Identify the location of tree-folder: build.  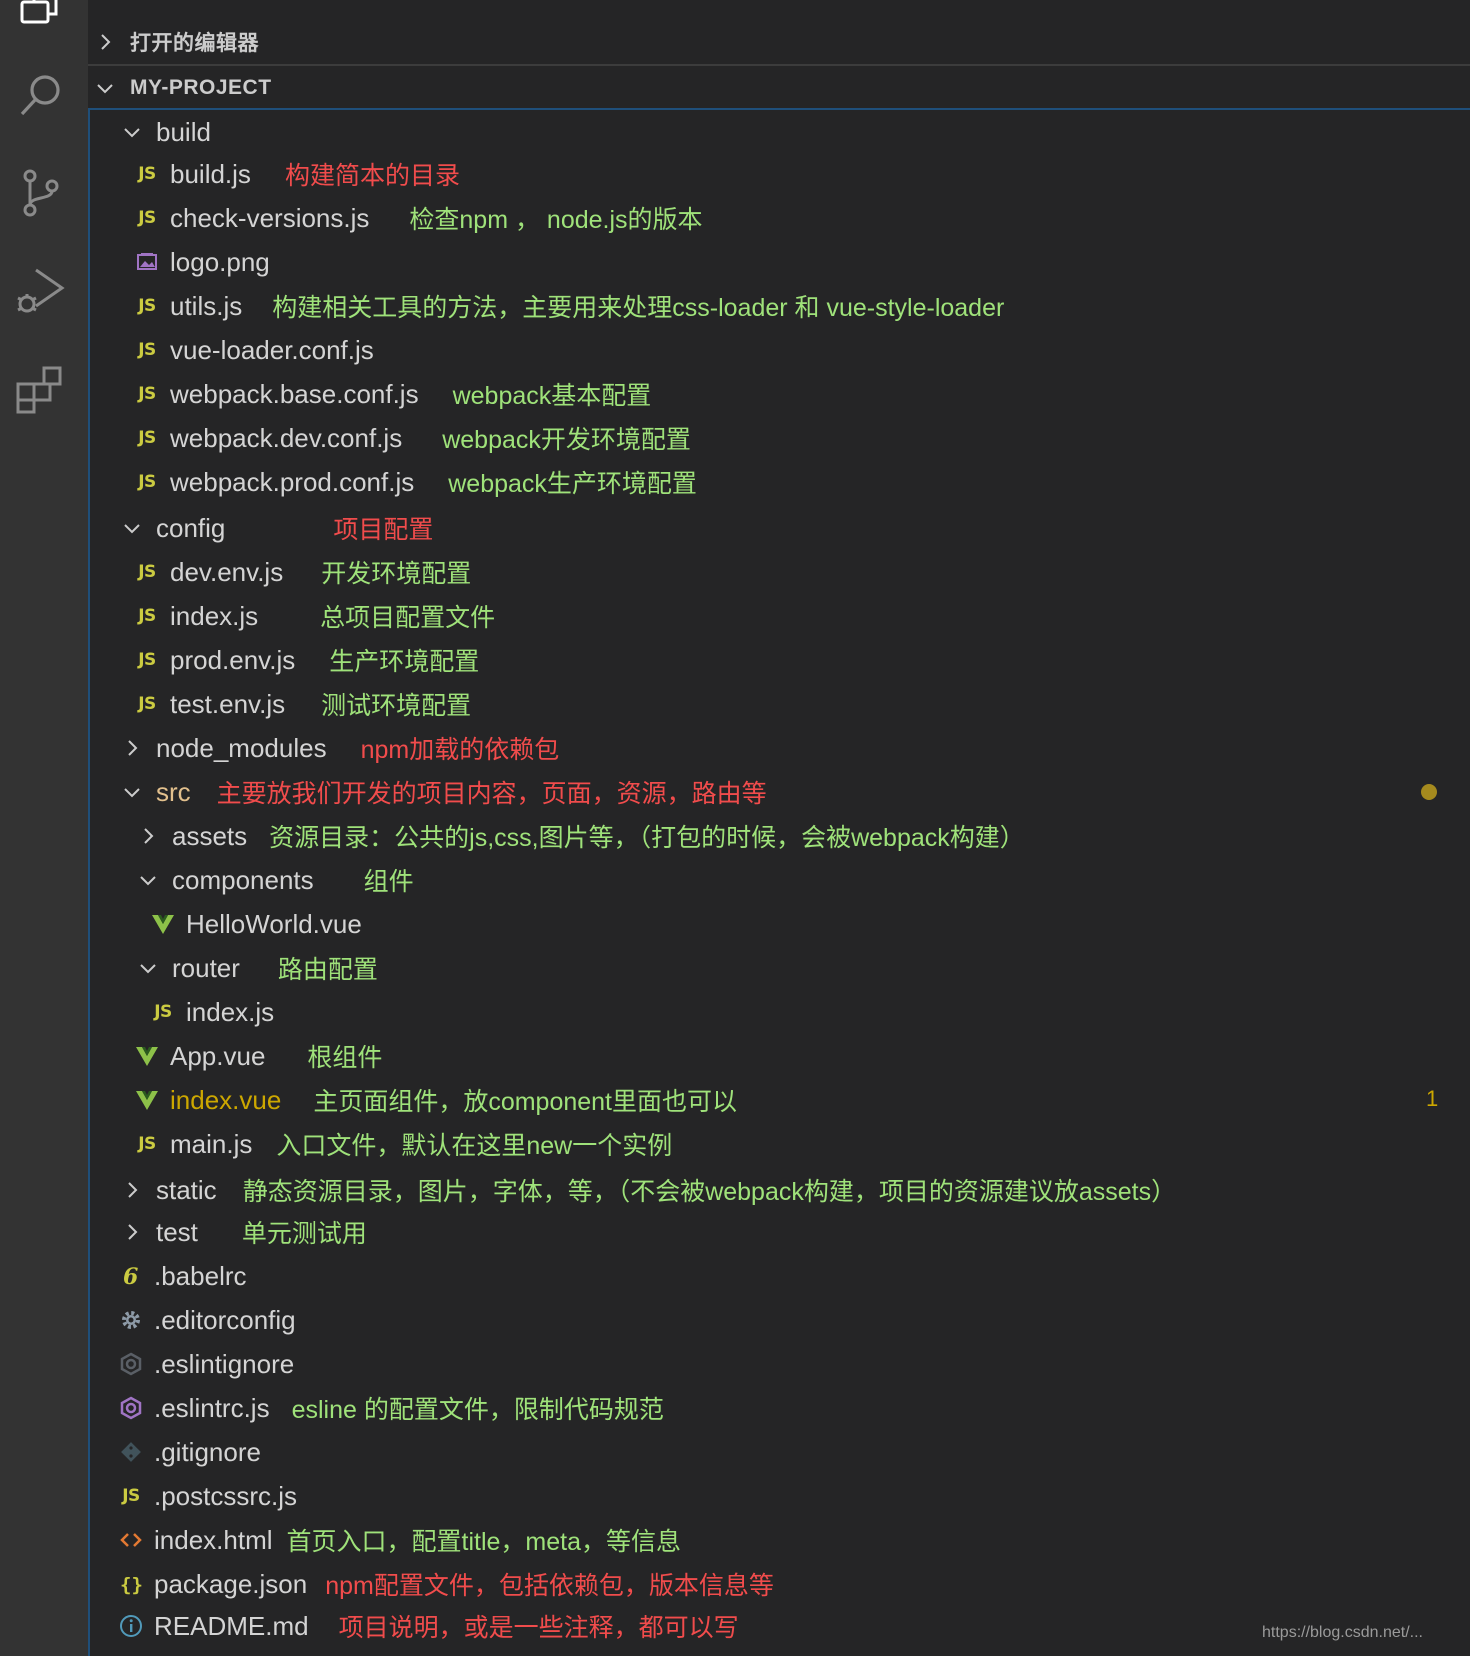
(165, 132).